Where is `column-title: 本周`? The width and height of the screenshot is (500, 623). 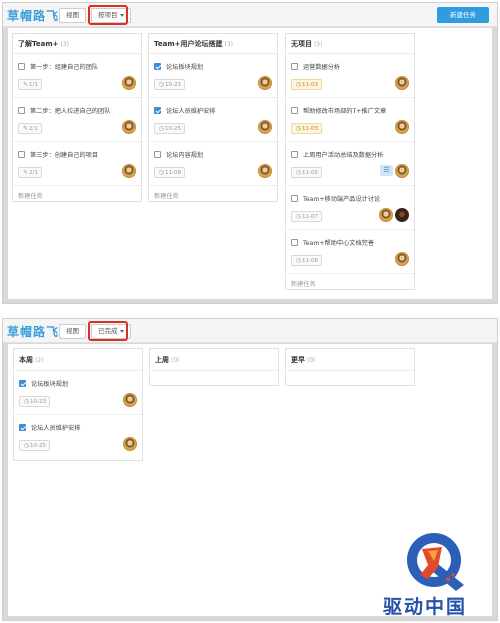
column-title: 本周 is located at coordinates (26, 360).